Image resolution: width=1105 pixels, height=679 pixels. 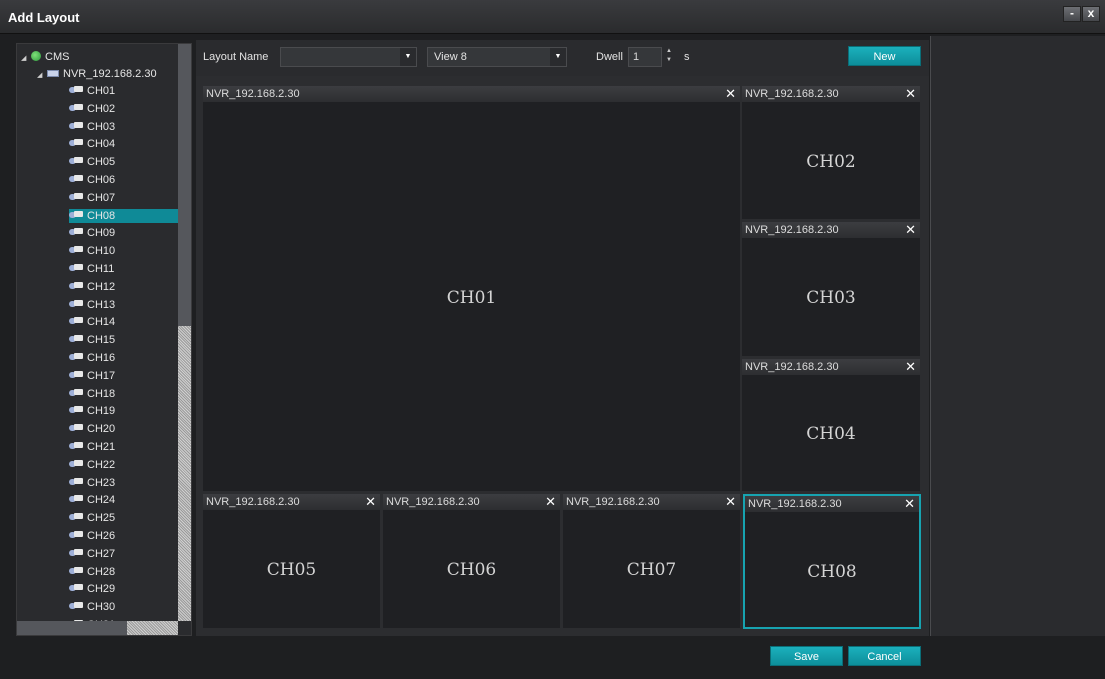 I want to click on video-tile: NVR_192.168.2.30 ✕ CH03, so click(x=831, y=289).